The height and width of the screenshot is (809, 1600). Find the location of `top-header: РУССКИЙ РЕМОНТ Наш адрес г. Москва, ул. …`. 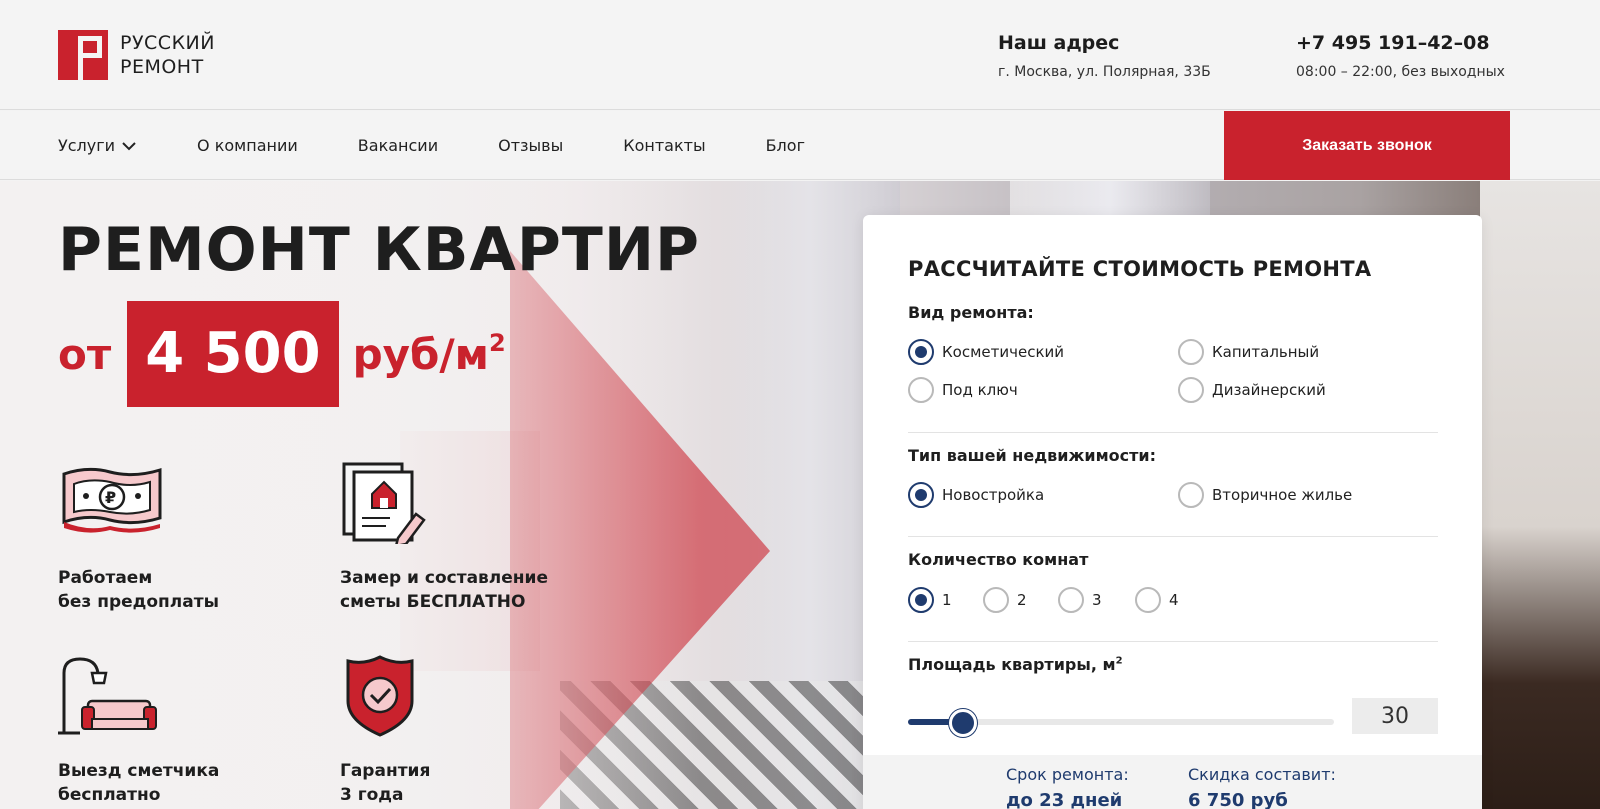

top-header: РУССКИЙ РЕМОНТ Наш адрес г. Москва, ул. … is located at coordinates (800, 55).